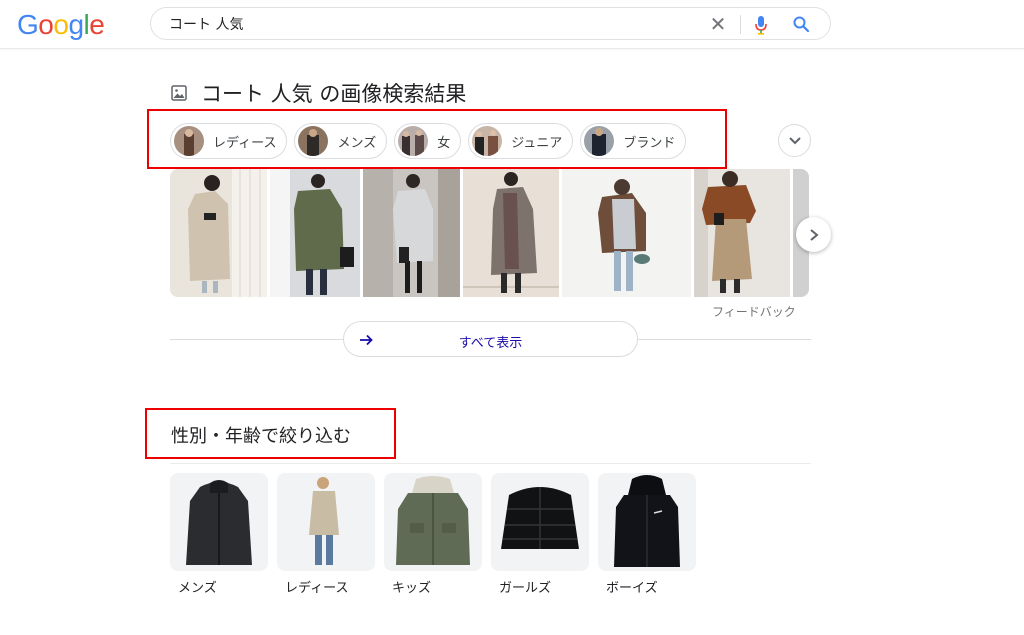  What do you see at coordinates (649, 143) in the screenshot?
I see `chip-label: ブランド` at bounding box center [649, 143].